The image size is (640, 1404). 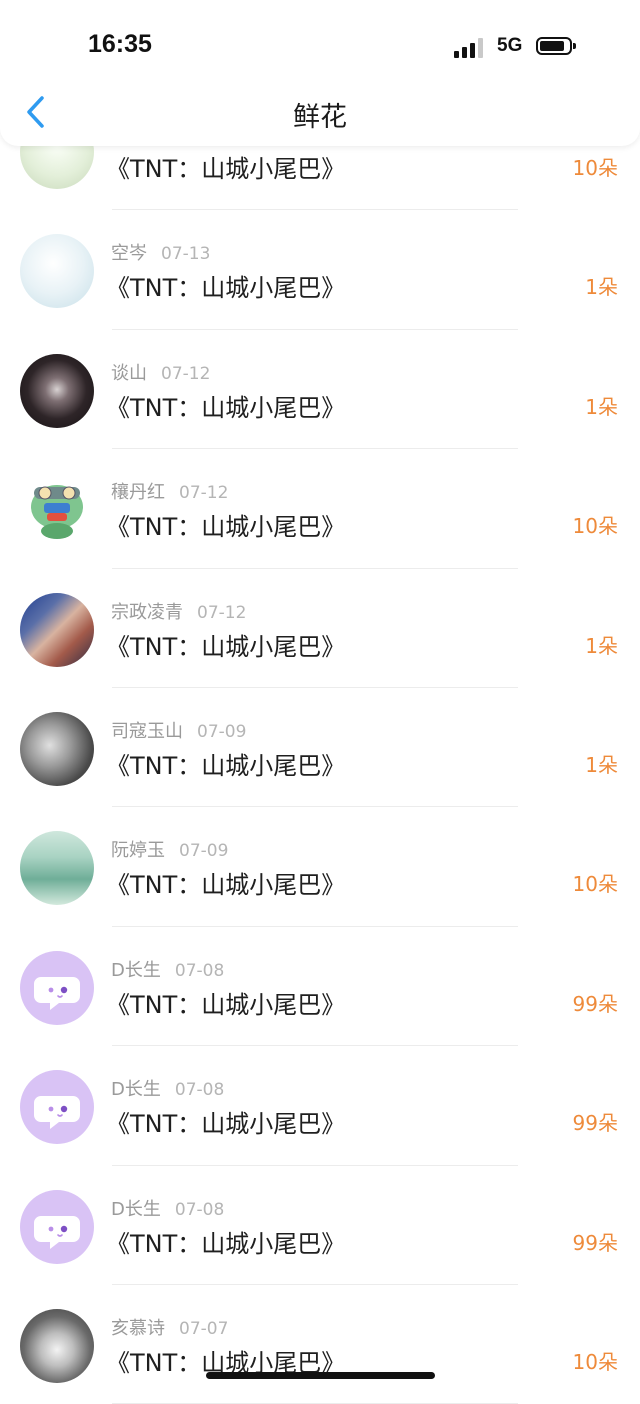 What do you see at coordinates (320, 867) in the screenshot?
I see `list-item: 阮婷玉 07-09 《TNT：山城小尾巴》 10朵` at bounding box center [320, 867].